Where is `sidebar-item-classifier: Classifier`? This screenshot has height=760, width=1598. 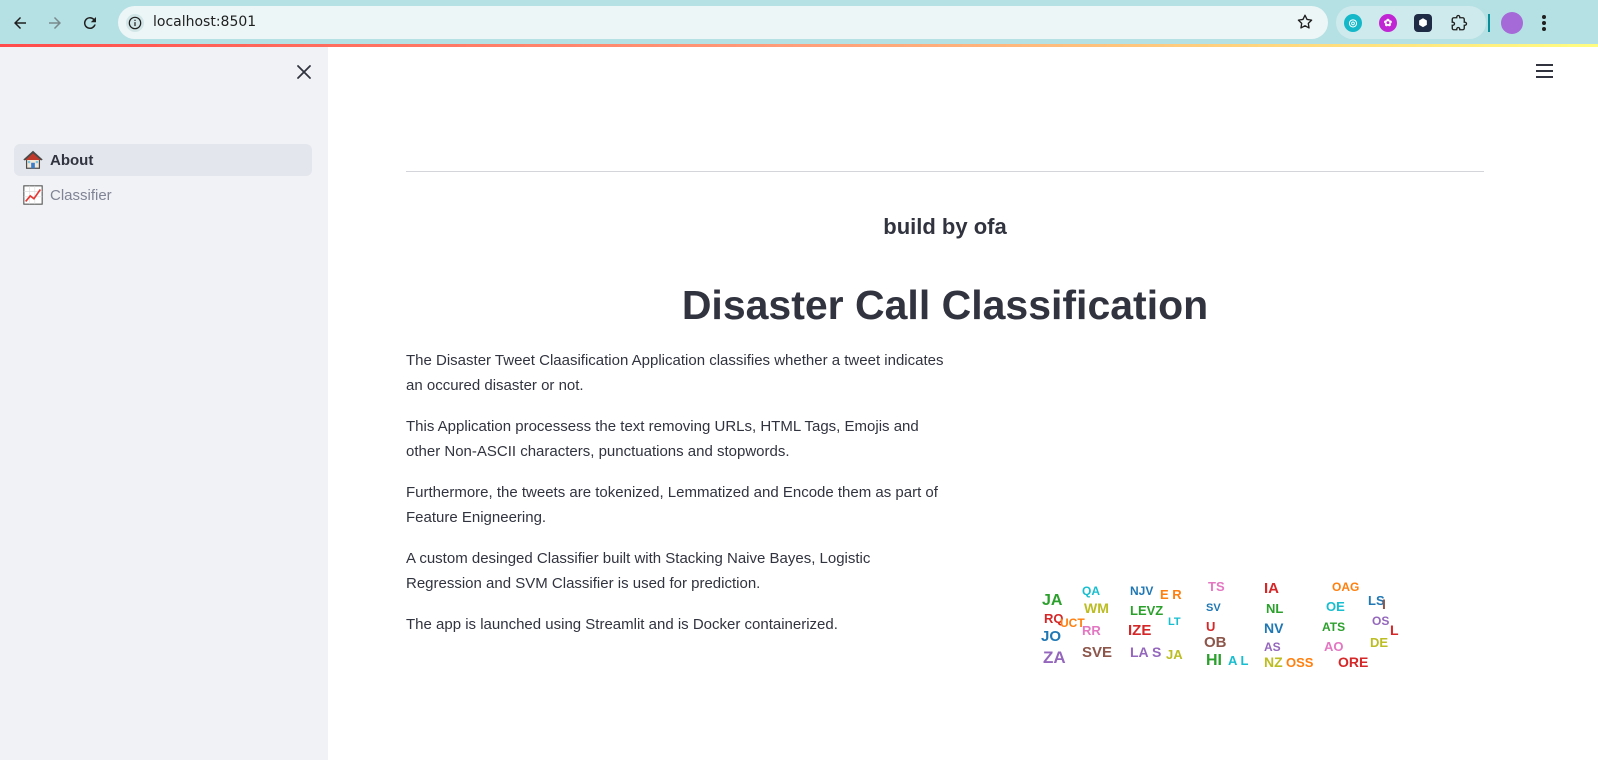 sidebar-item-classifier: Classifier is located at coordinates (163, 195).